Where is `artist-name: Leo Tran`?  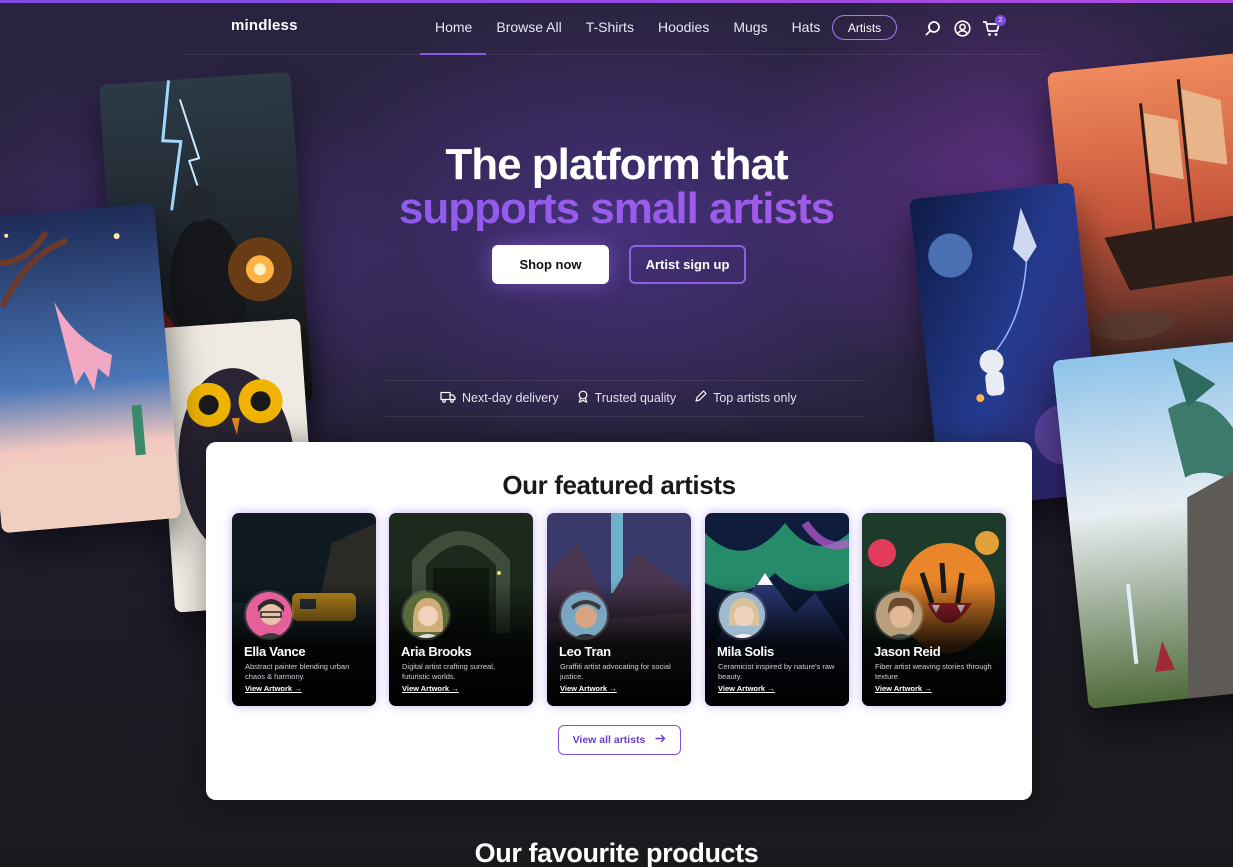
artist-name: Leo Tran is located at coordinates (585, 651).